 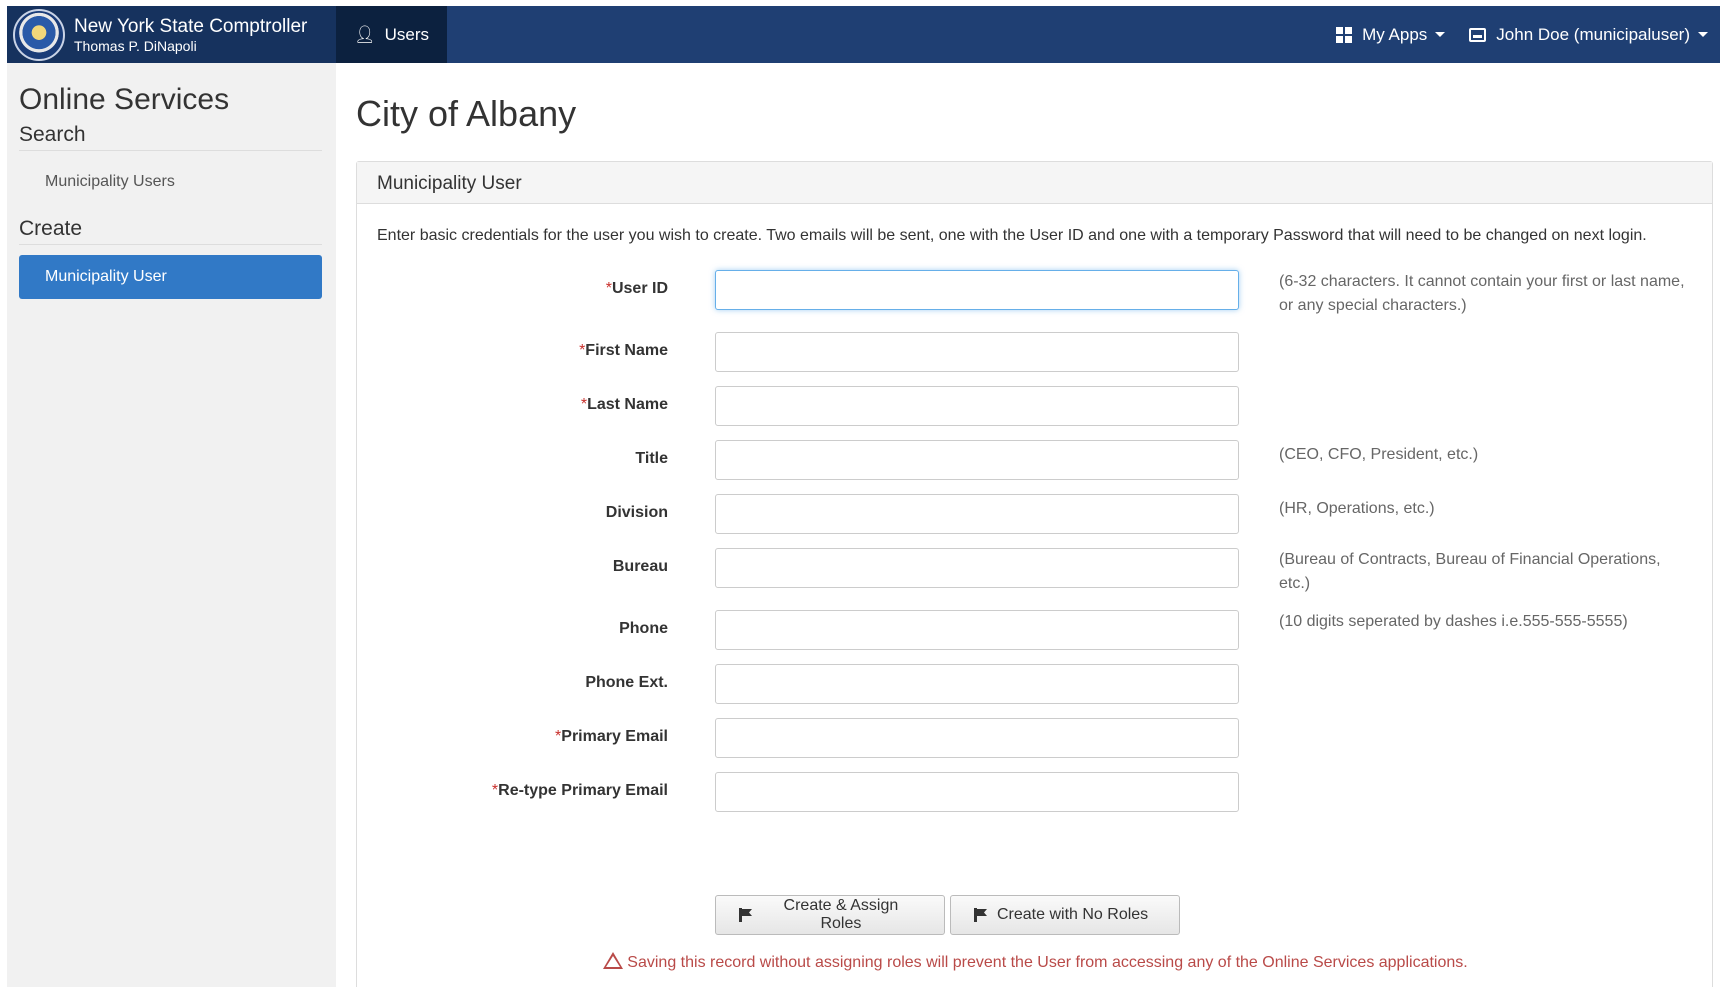 What do you see at coordinates (977, 514) in the screenshot?
I see `division-input` at bounding box center [977, 514].